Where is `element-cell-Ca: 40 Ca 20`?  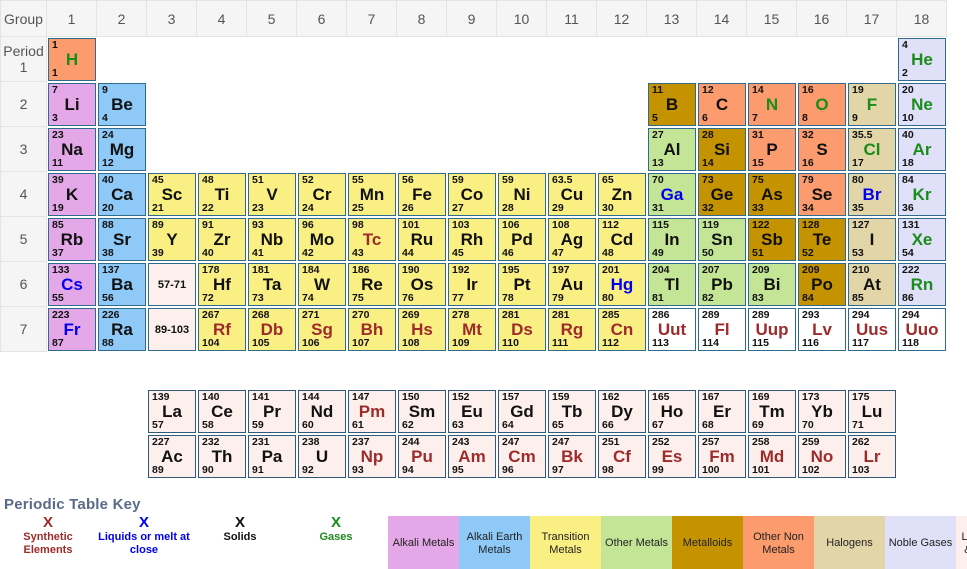
element-cell-Ca: 40 Ca 20 is located at coordinates (122, 194).